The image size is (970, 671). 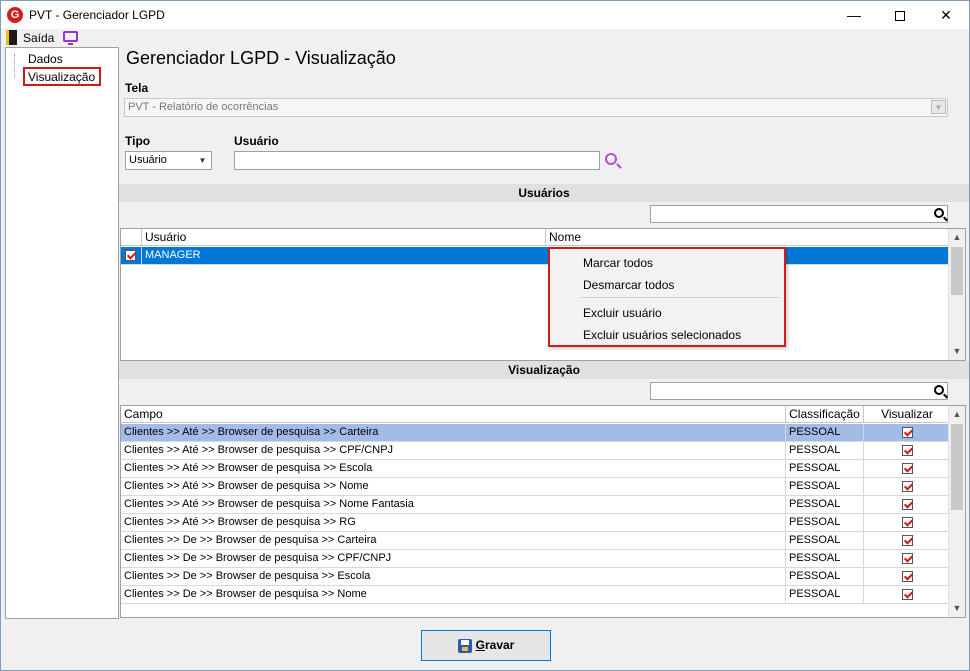 I want to click on close-button: ✕, so click(x=946, y=15).